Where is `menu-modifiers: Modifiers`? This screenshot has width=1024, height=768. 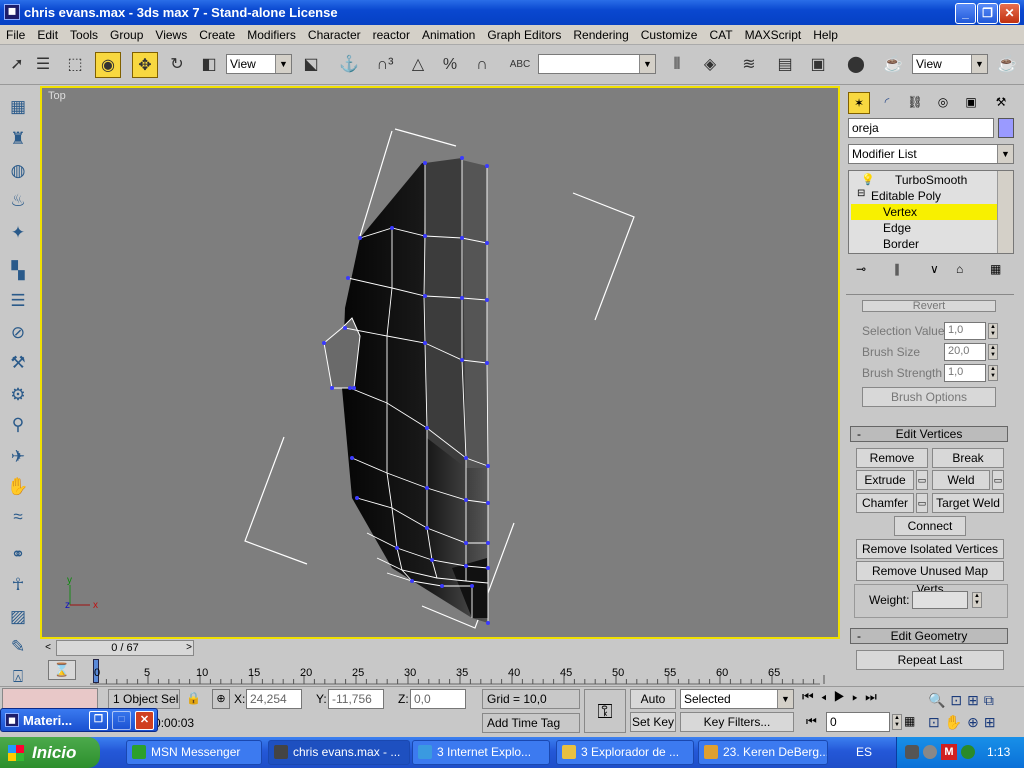
menu-modifiers: Modifiers is located at coordinates (271, 34).